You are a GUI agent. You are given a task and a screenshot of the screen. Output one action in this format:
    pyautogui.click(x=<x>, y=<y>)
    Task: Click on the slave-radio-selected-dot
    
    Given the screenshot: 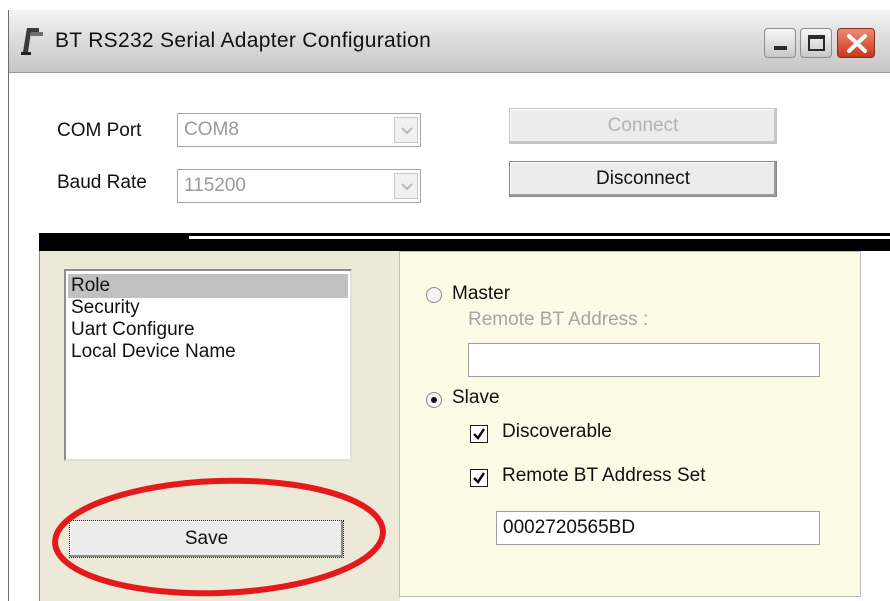 What is the action you would take?
    pyautogui.click(x=434, y=400)
    